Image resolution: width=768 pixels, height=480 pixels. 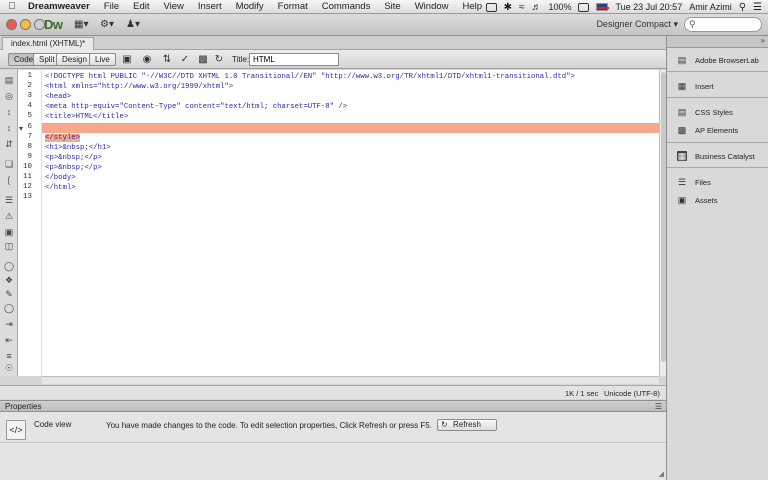 I want to click on menu-commands: Commands, so click(x=346, y=6).